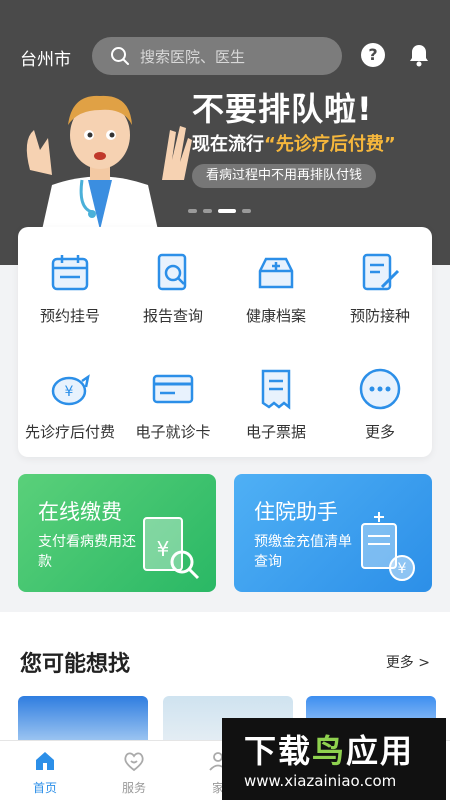 The height and width of the screenshot is (800, 450). What do you see at coordinates (276, 389) in the screenshot?
I see `receipt-icon` at bounding box center [276, 389].